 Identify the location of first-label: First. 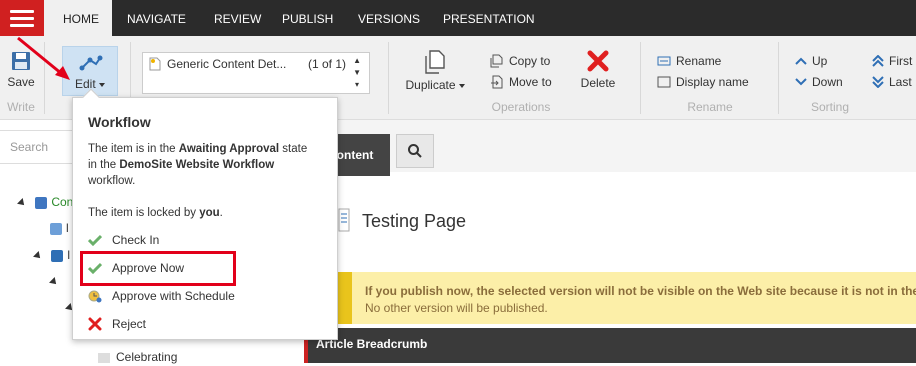
(901, 61).